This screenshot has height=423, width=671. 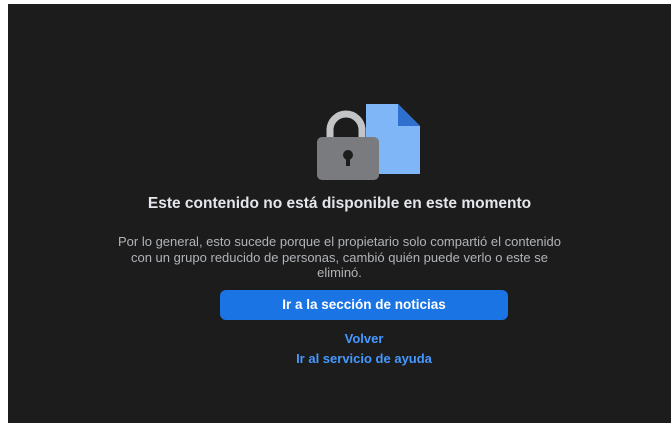 I want to click on go-to-news-feed-button: Ir a la sección de noticias, so click(x=364, y=305).